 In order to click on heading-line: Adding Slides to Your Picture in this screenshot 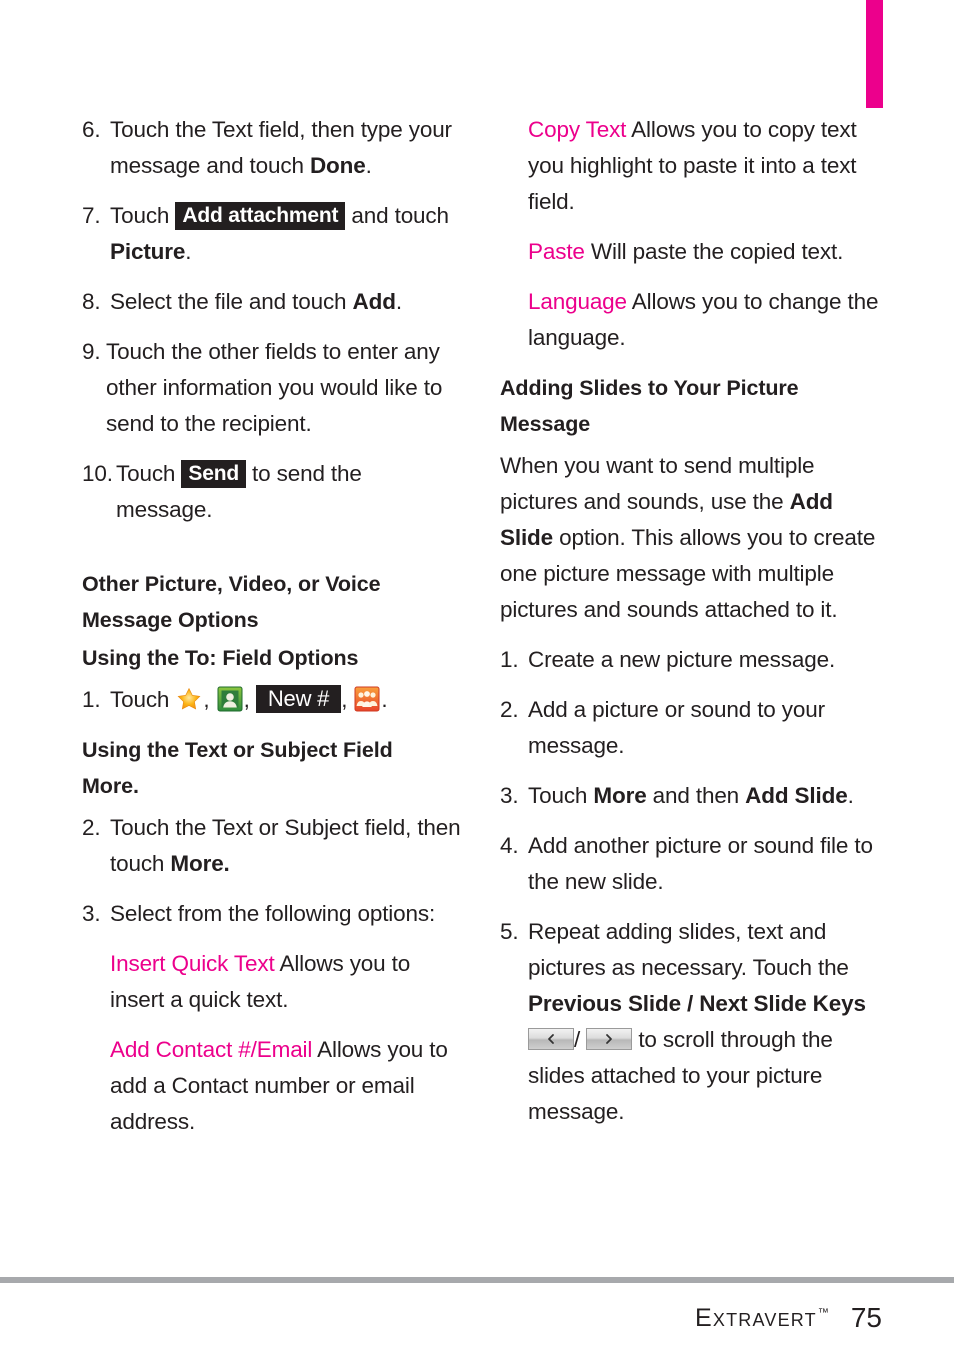, I will do `click(649, 388)`.